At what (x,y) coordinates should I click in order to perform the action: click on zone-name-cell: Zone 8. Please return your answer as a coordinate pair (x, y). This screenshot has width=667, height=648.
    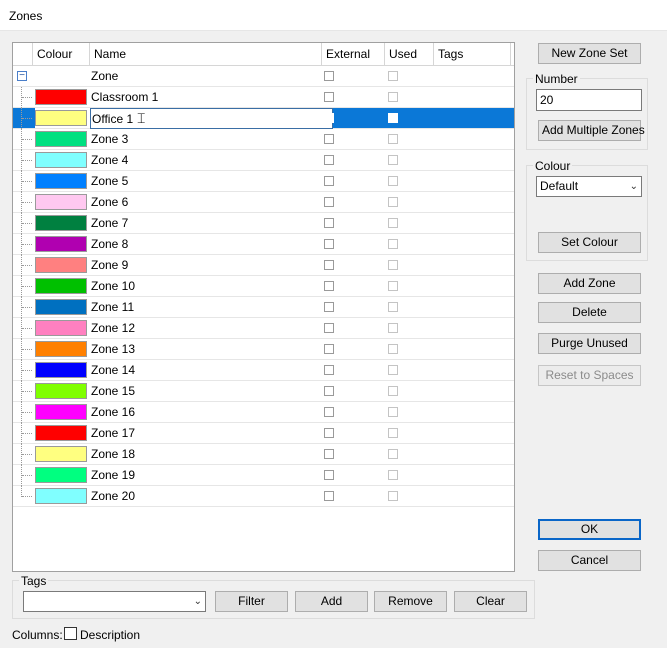
    Looking at the image, I should click on (211, 244).